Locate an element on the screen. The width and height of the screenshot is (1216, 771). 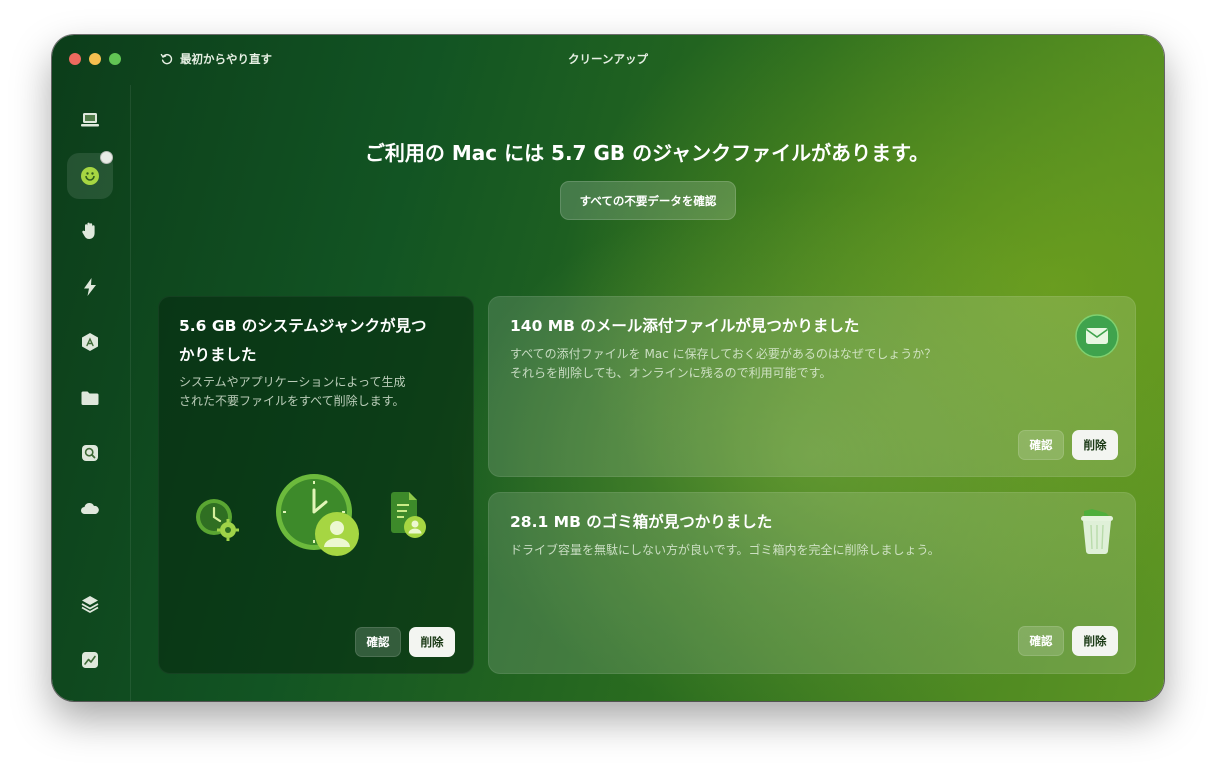
cloud-icon is located at coordinates (90, 508).